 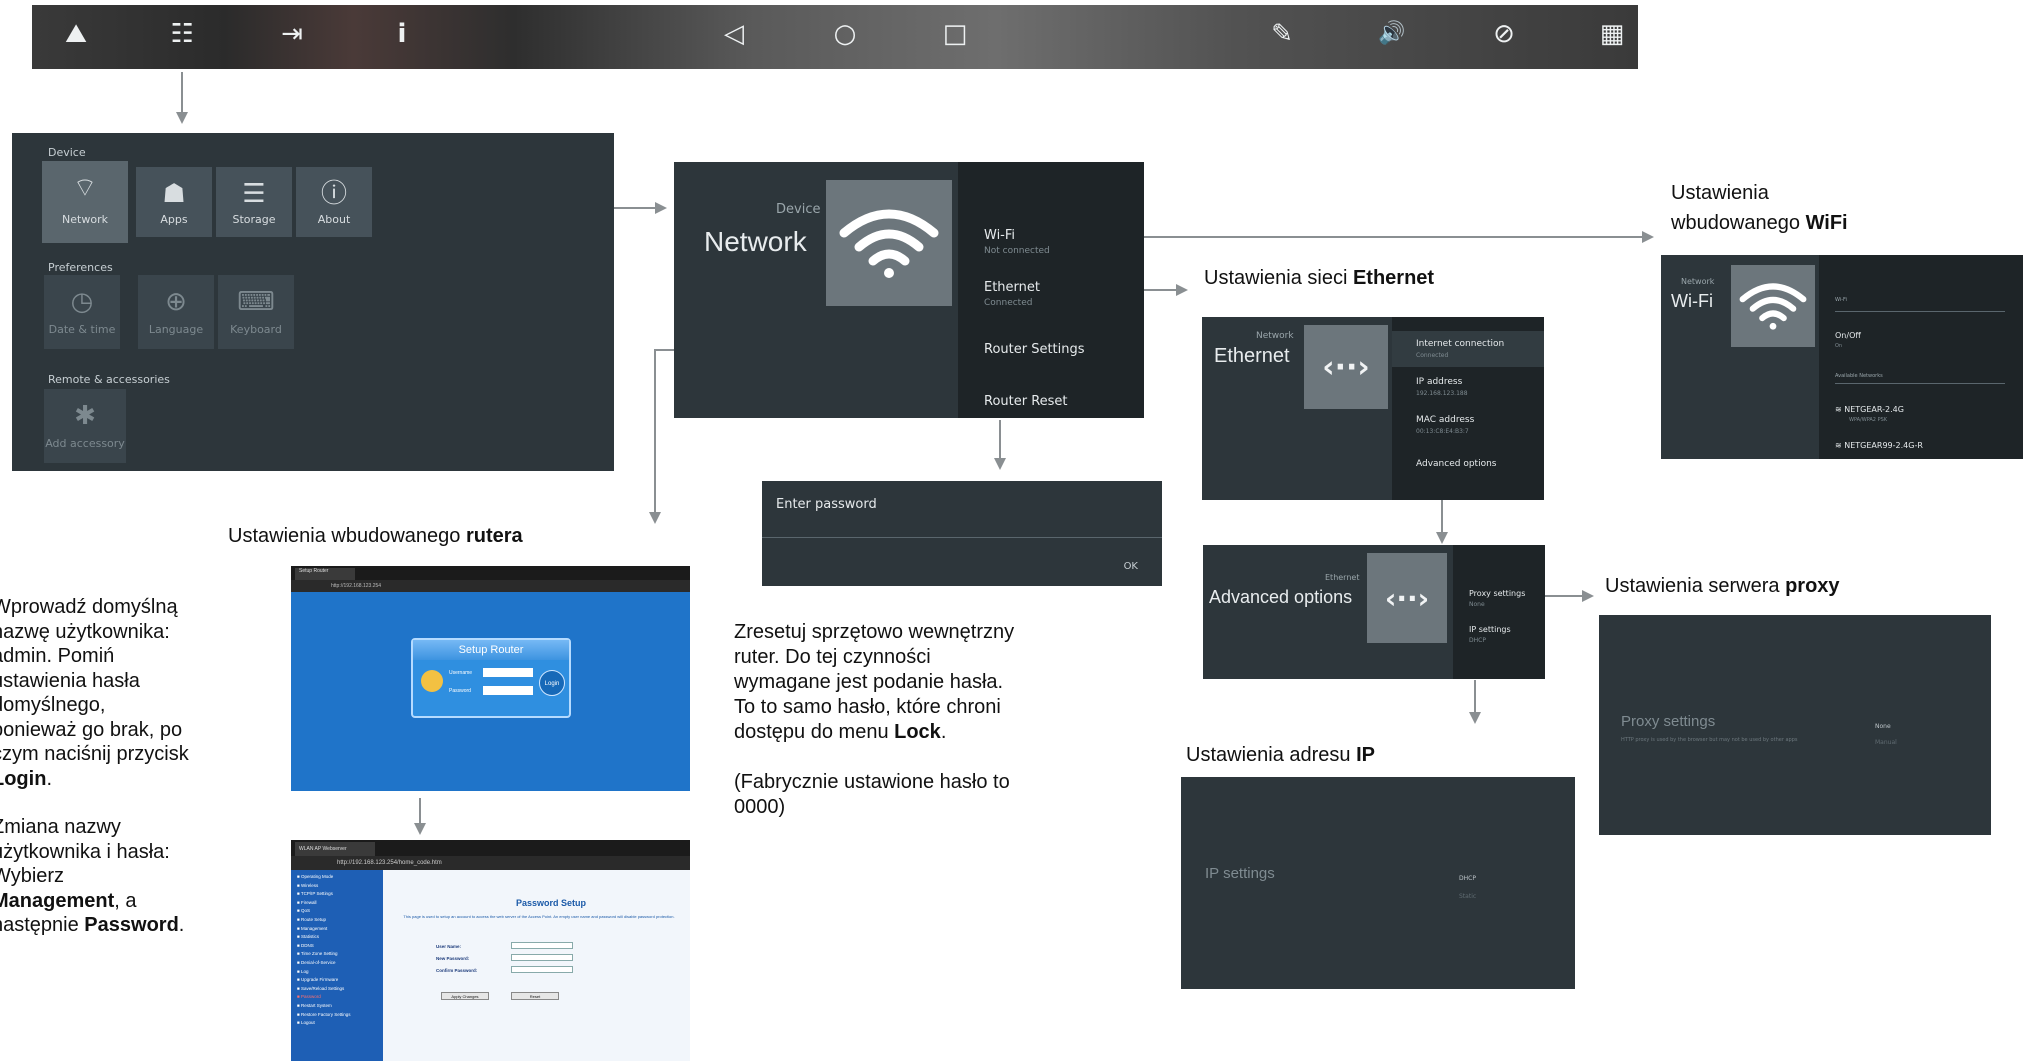 I want to click on router-menu-item: ■ Log, so click(x=337, y=972).